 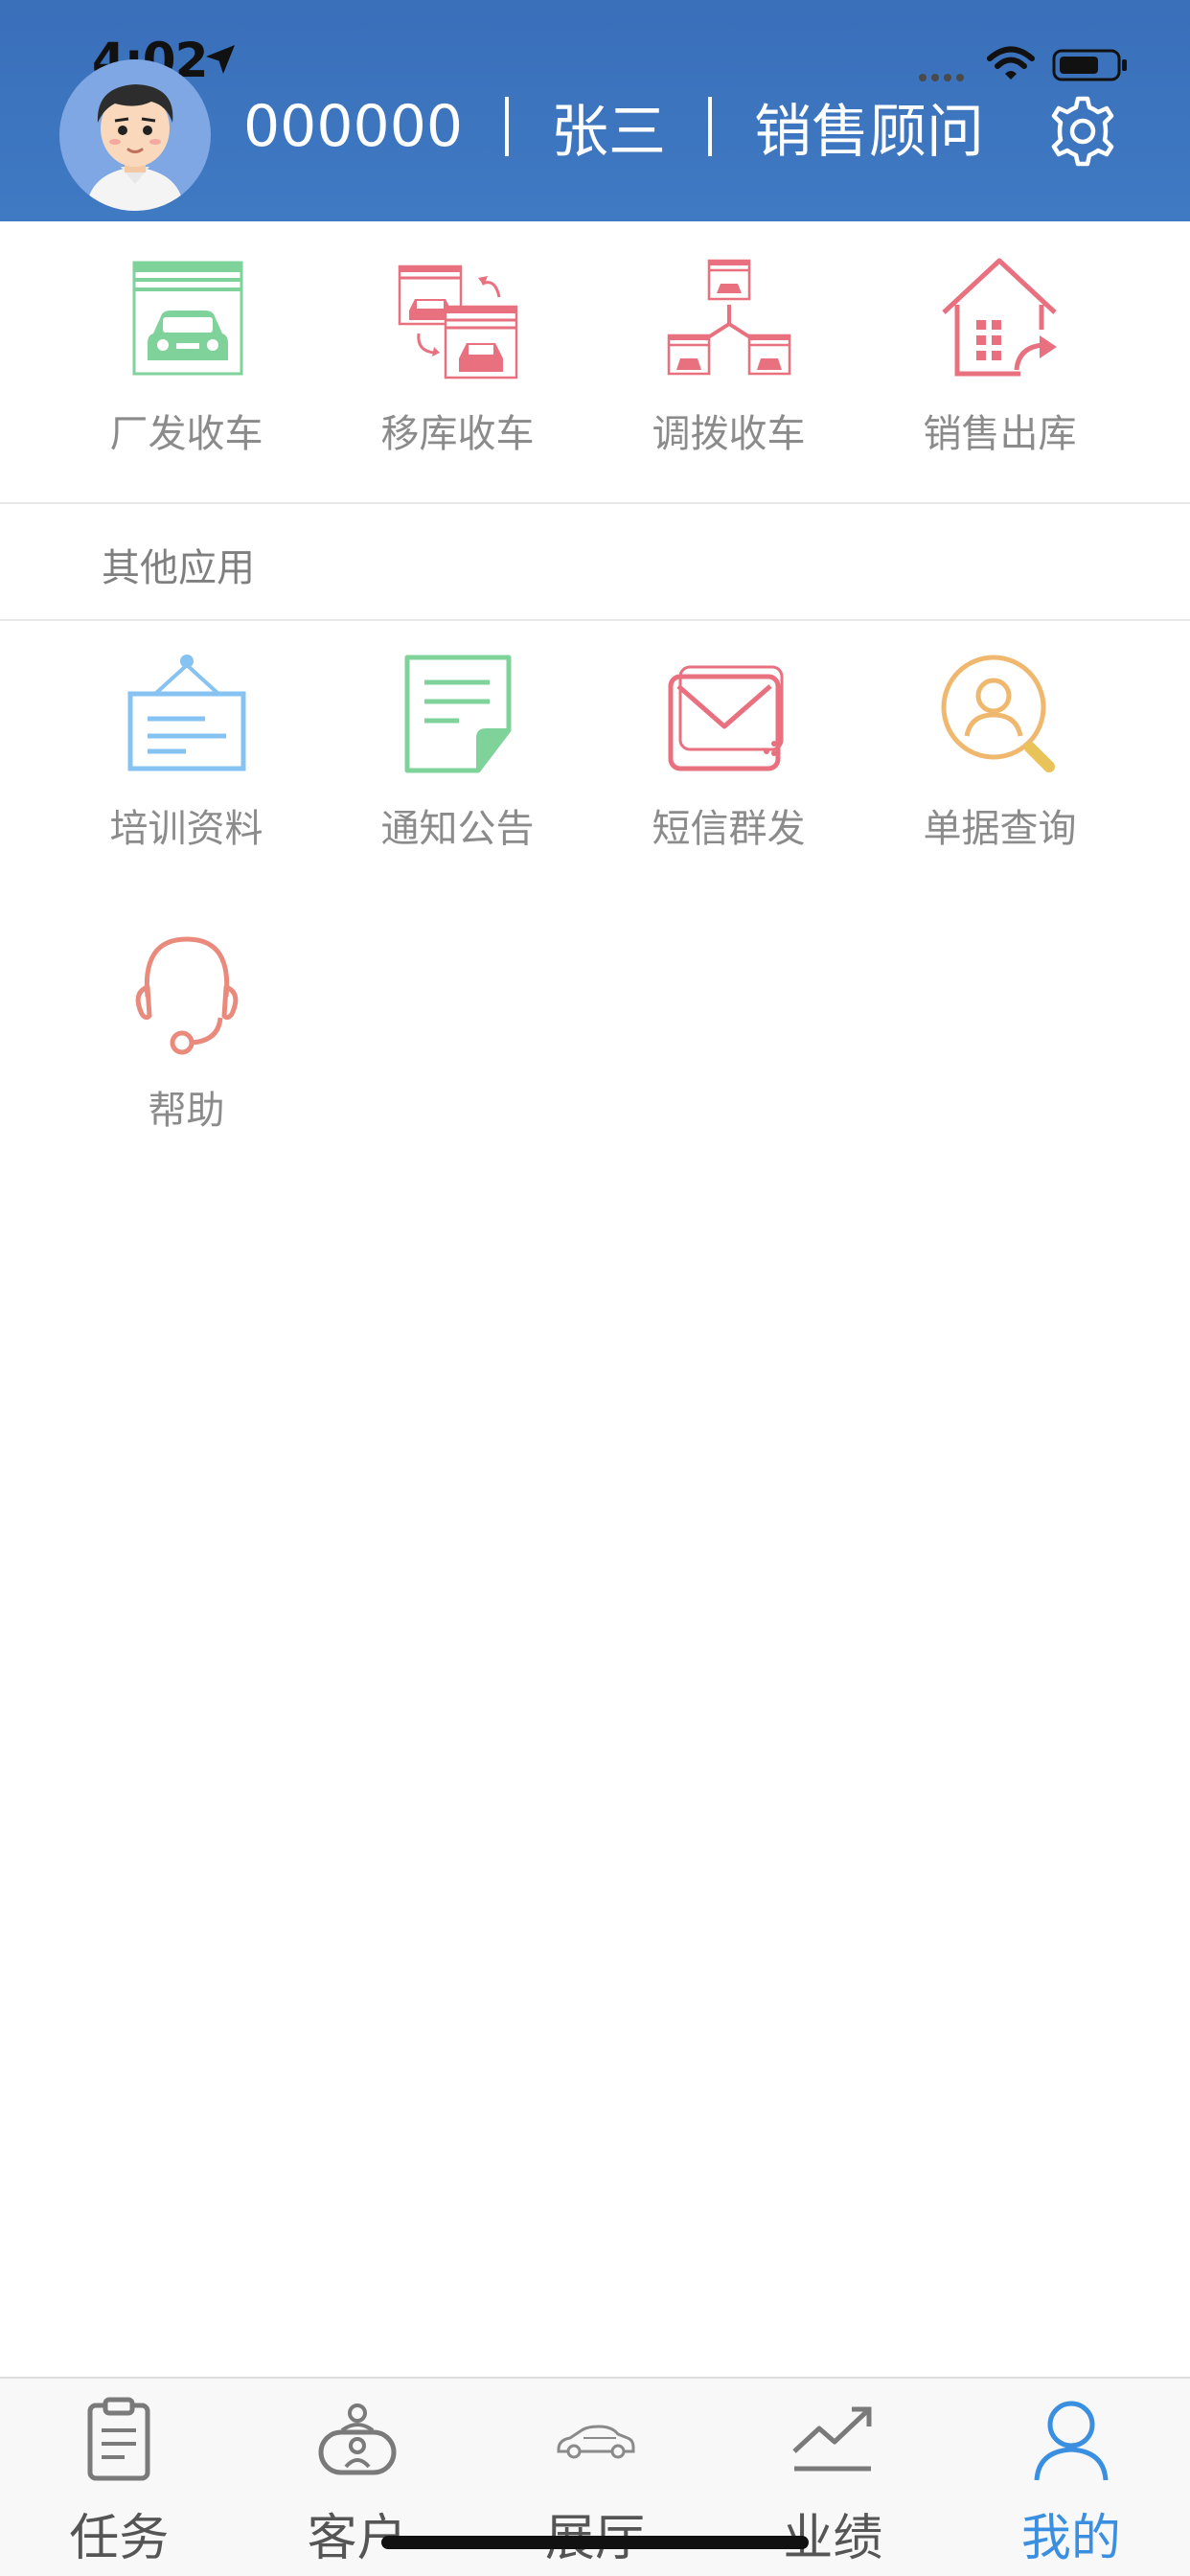 I want to click on action-label: 调拨收车, so click(x=729, y=434).